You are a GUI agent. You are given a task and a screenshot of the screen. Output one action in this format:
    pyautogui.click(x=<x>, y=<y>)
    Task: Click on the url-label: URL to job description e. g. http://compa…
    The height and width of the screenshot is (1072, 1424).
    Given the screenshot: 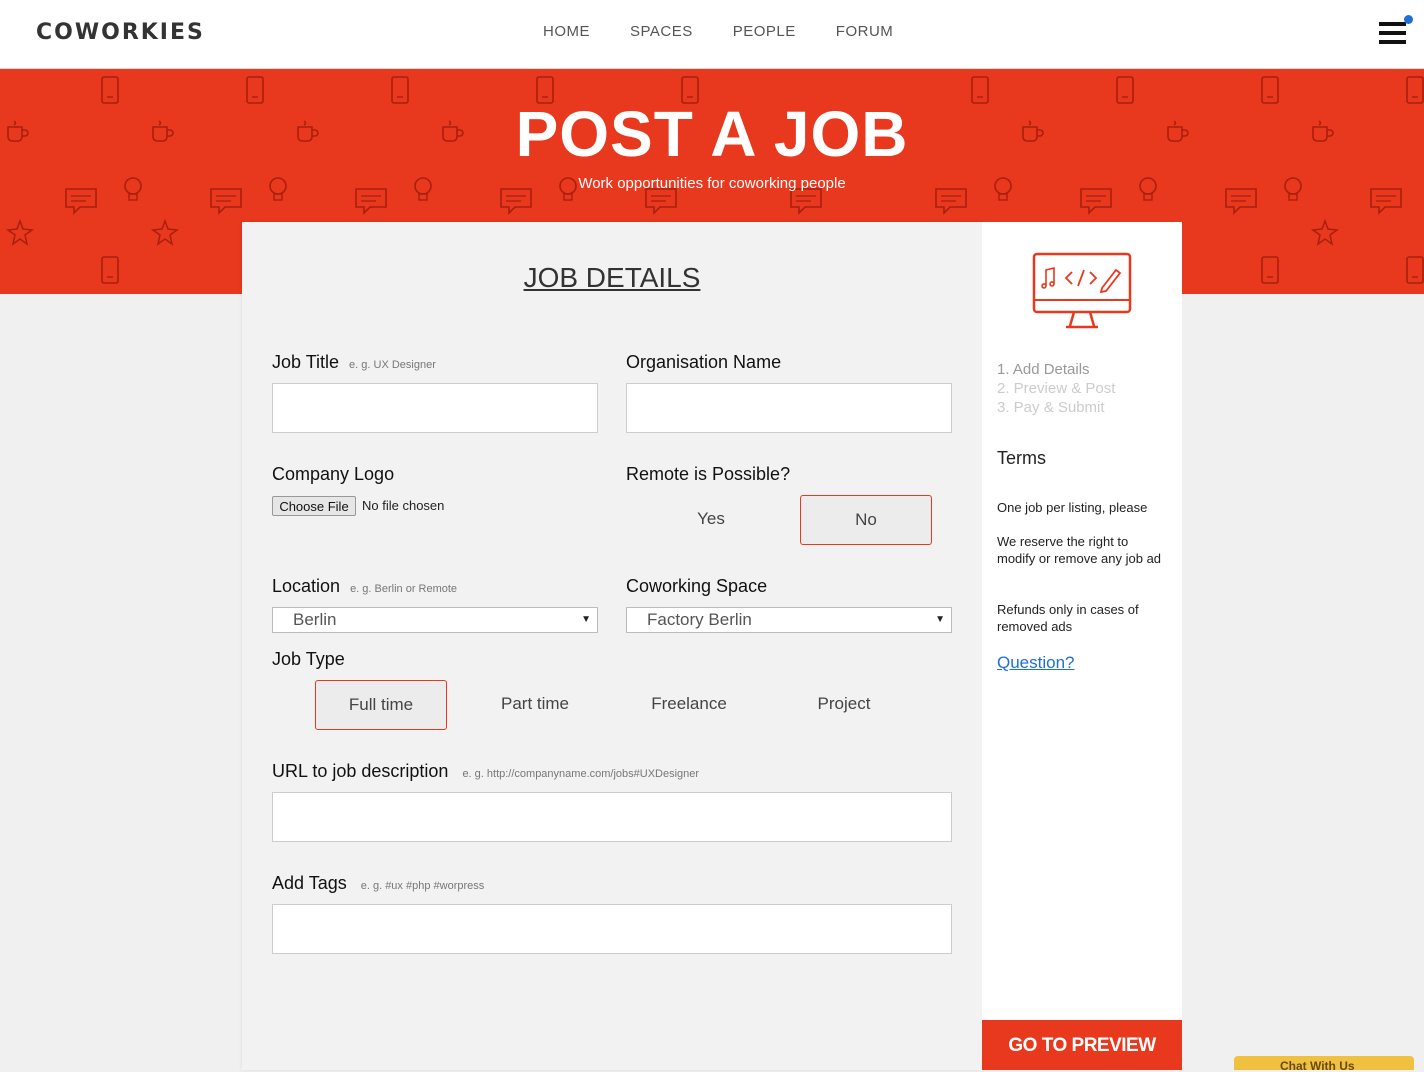 What is the action you would take?
    pyautogui.click(x=485, y=771)
    